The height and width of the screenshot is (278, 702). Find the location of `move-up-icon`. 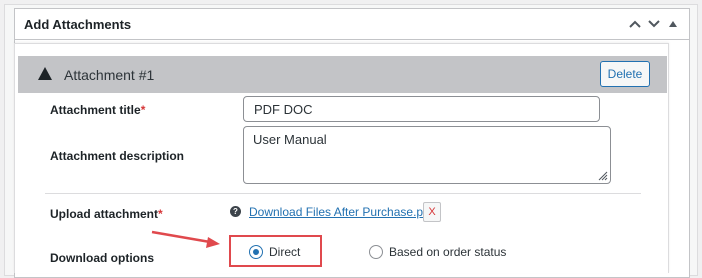

move-up-icon is located at coordinates (635, 24).